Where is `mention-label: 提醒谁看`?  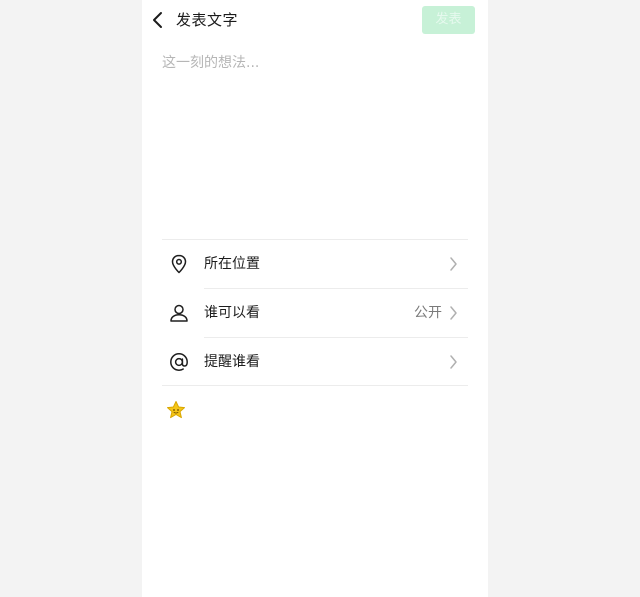 mention-label: 提醒谁看 is located at coordinates (232, 362).